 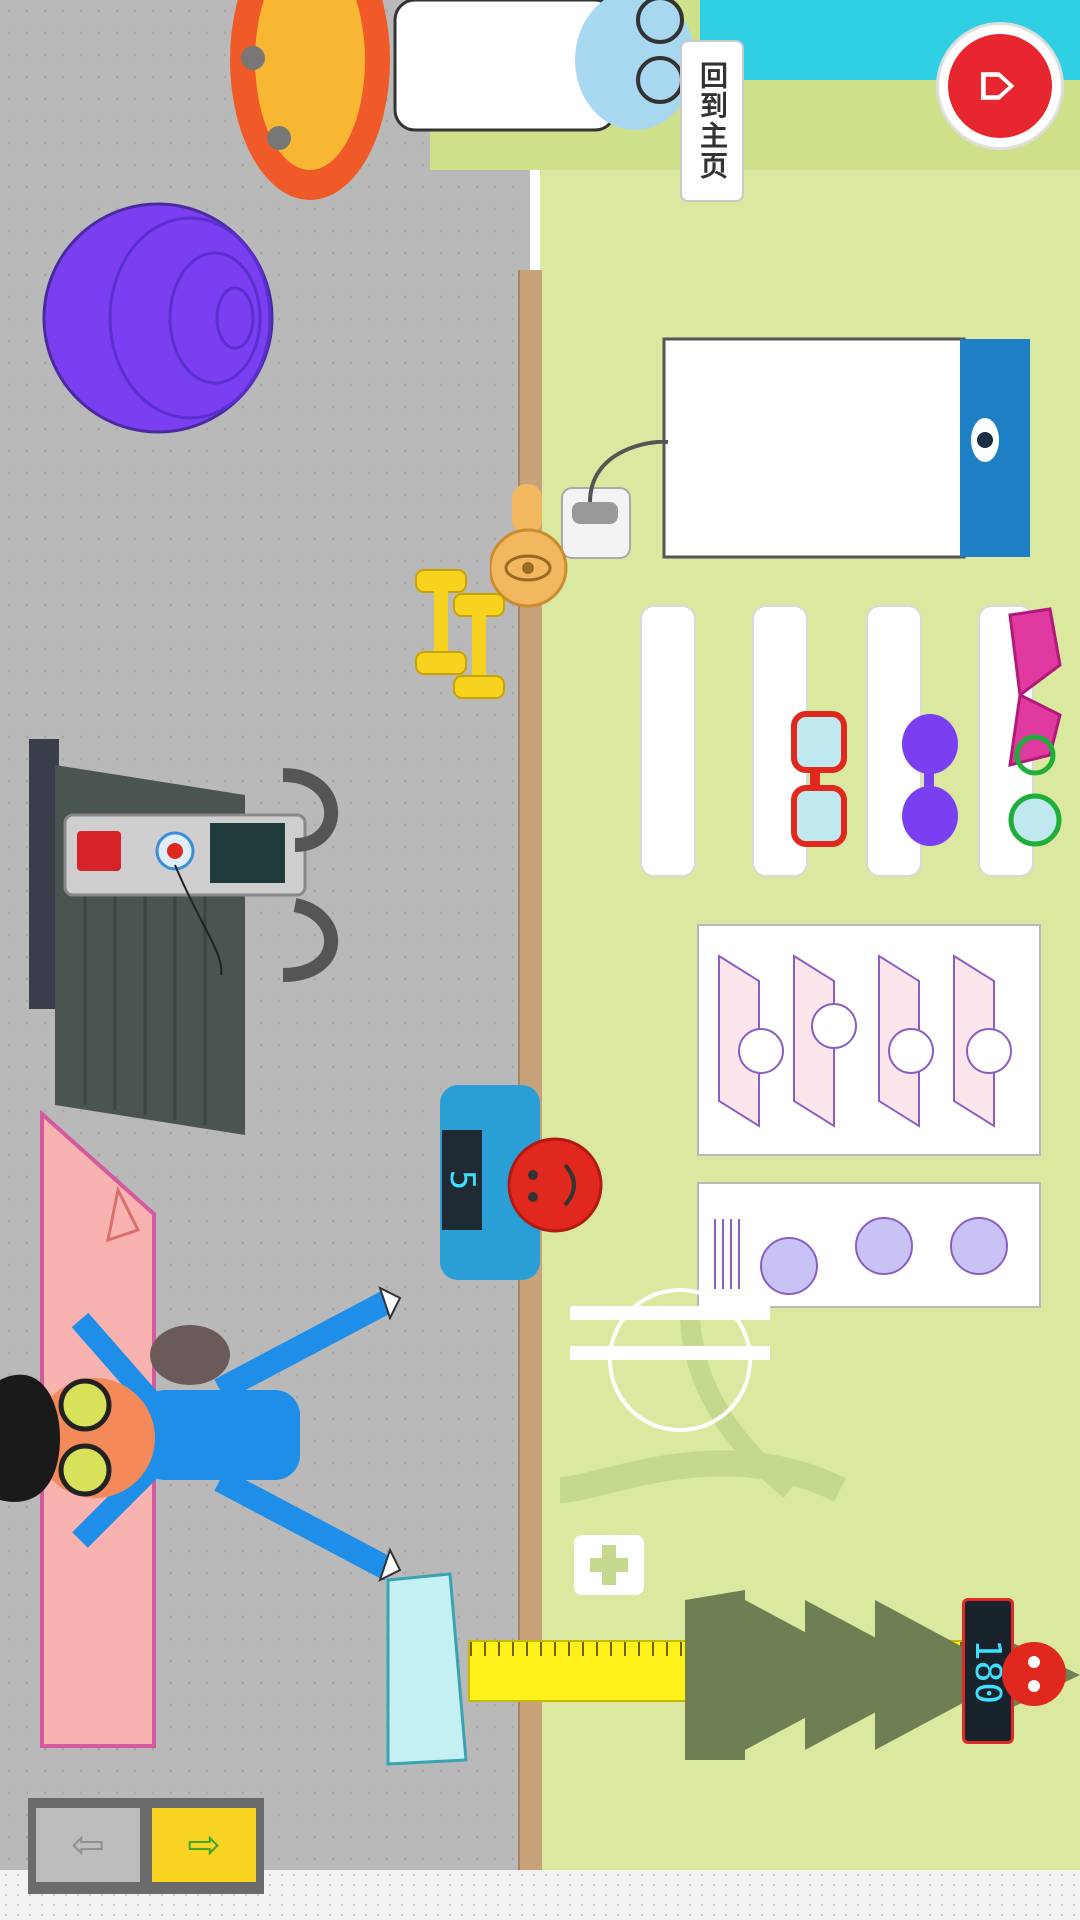 What do you see at coordinates (462, 1180) in the screenshot?
I see `scale-display: 5` at bounding box center [462, 1180].